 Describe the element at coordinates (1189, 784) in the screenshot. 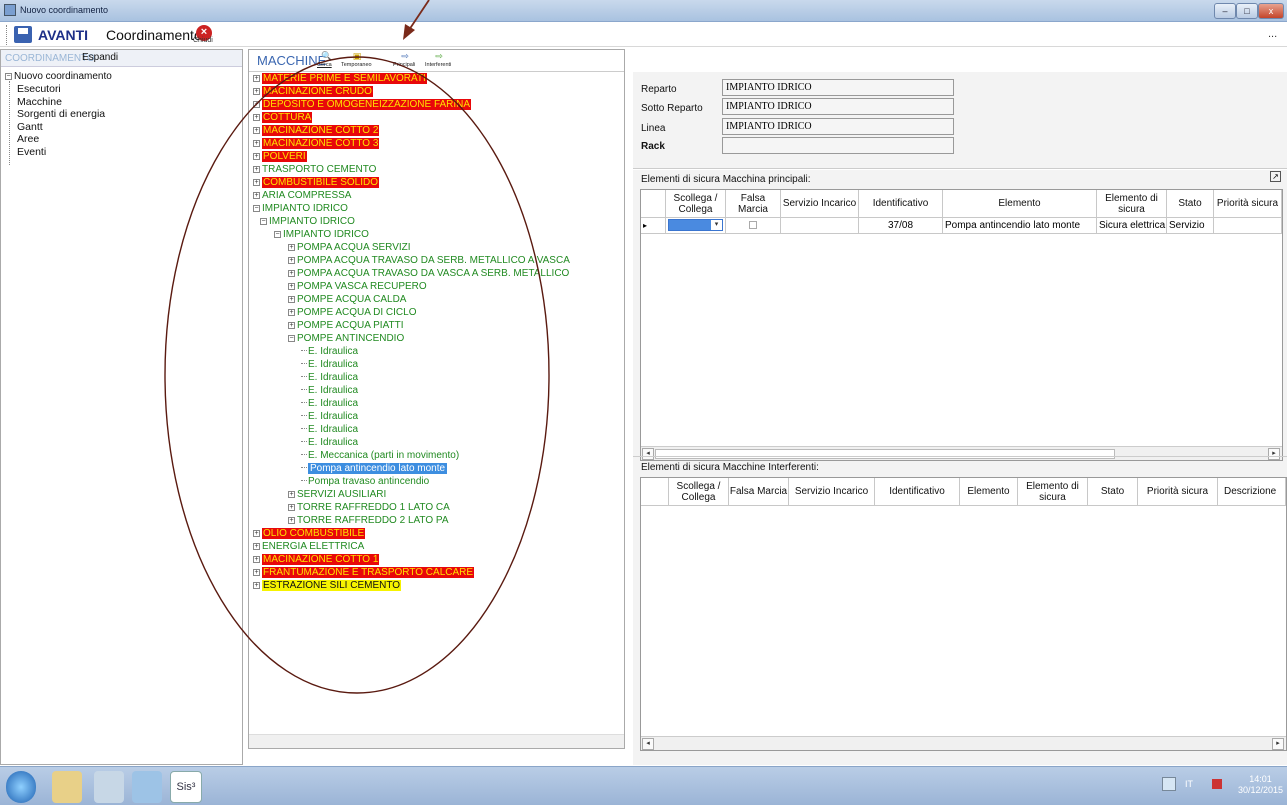

I see `language-indicator: IT` at that location.